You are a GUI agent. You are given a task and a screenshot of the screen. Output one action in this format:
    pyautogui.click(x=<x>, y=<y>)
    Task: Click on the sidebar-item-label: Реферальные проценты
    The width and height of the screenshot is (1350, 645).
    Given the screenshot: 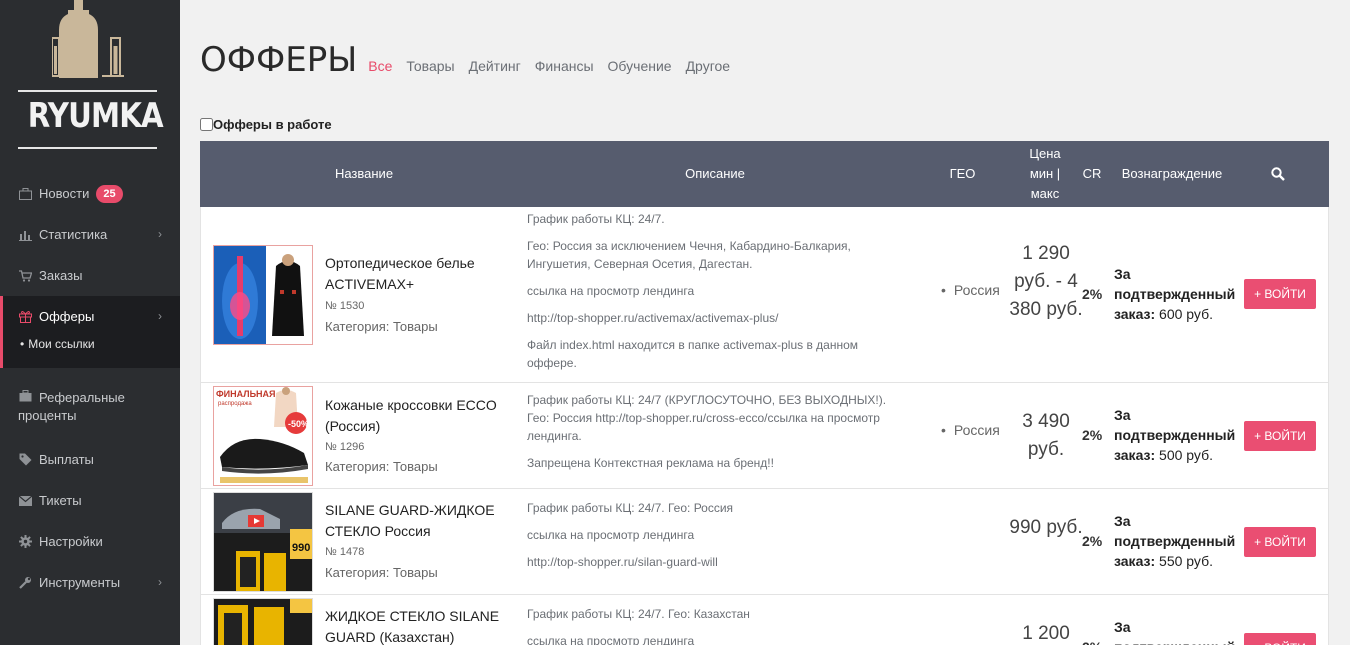 What is the action you would take?
    pyautogui.click(x=71, y=406)
    